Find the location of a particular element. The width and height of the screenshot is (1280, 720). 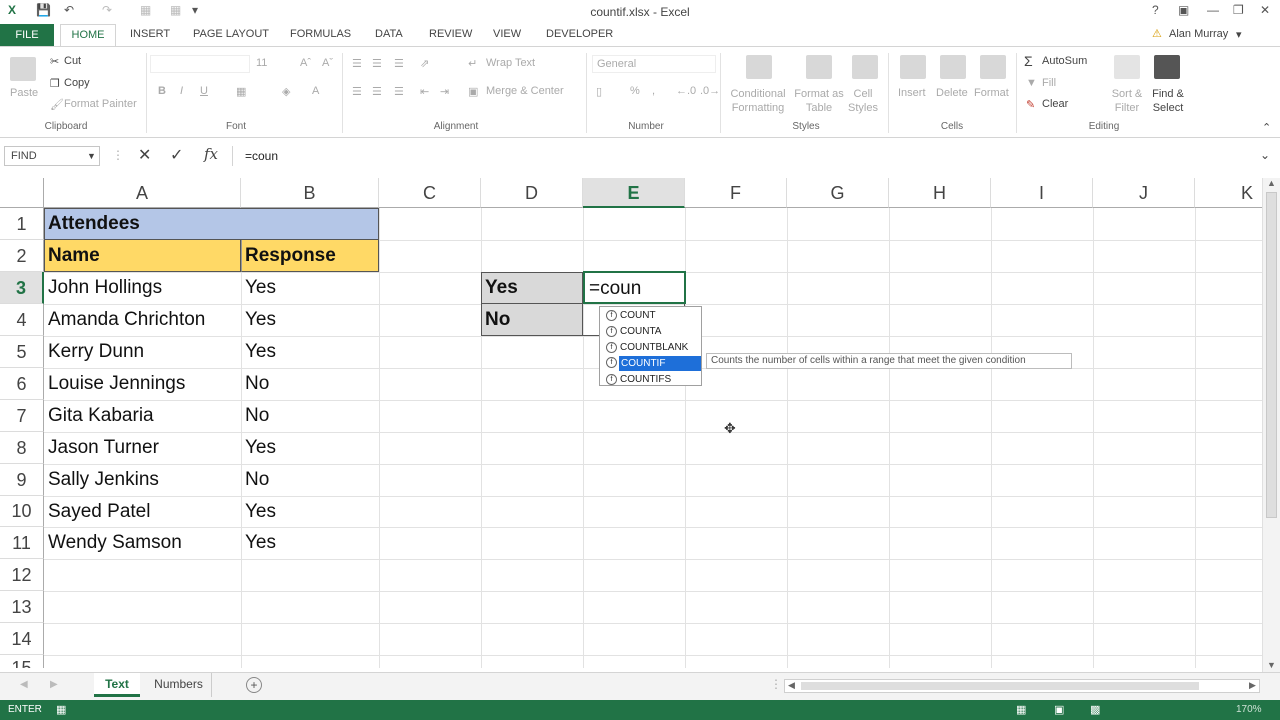

add-sheet-icon: + is located at coordinates (254, 685).